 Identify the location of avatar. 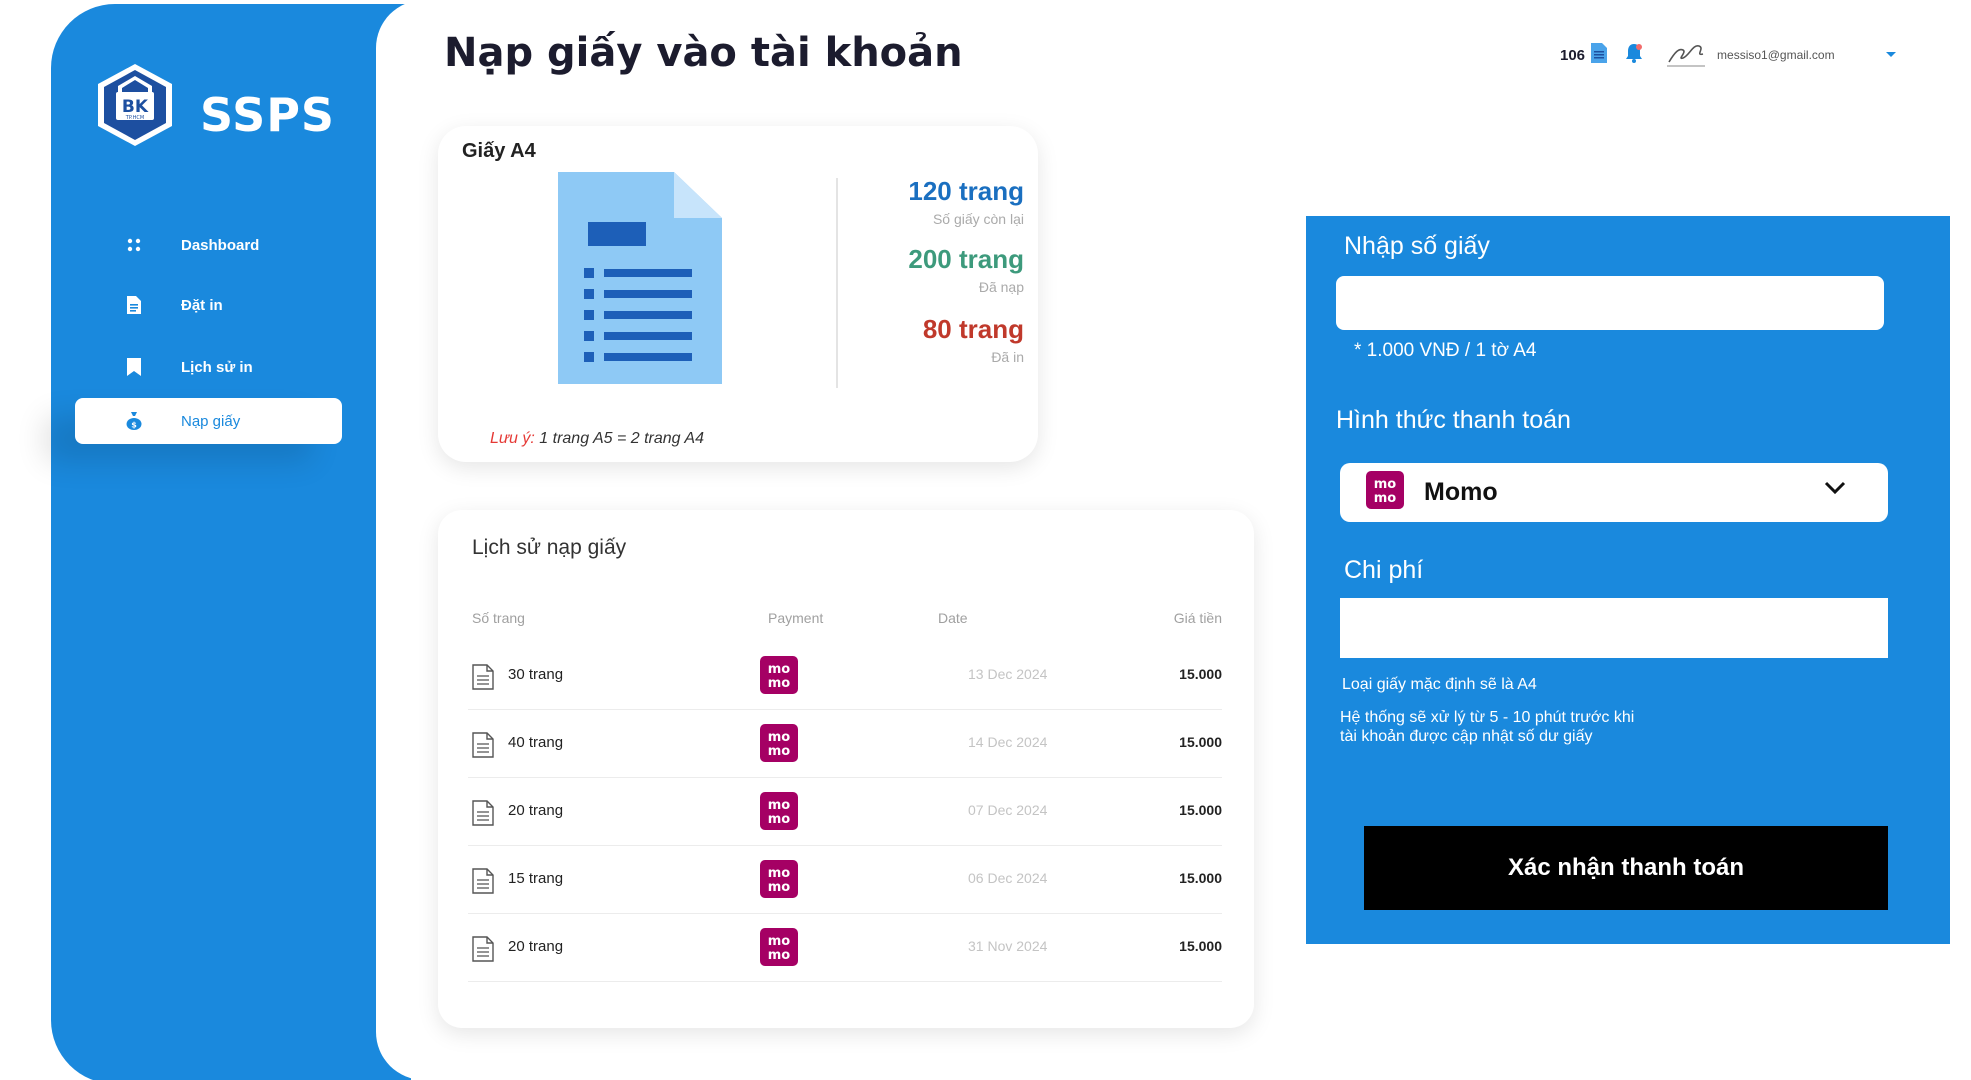
(1687, 55).